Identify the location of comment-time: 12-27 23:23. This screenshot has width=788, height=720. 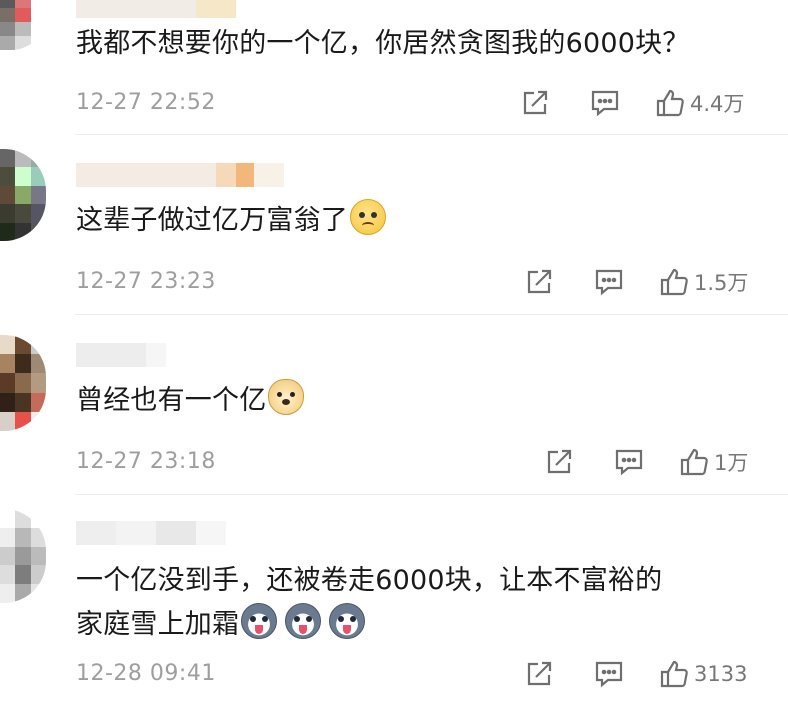
(146, 281).